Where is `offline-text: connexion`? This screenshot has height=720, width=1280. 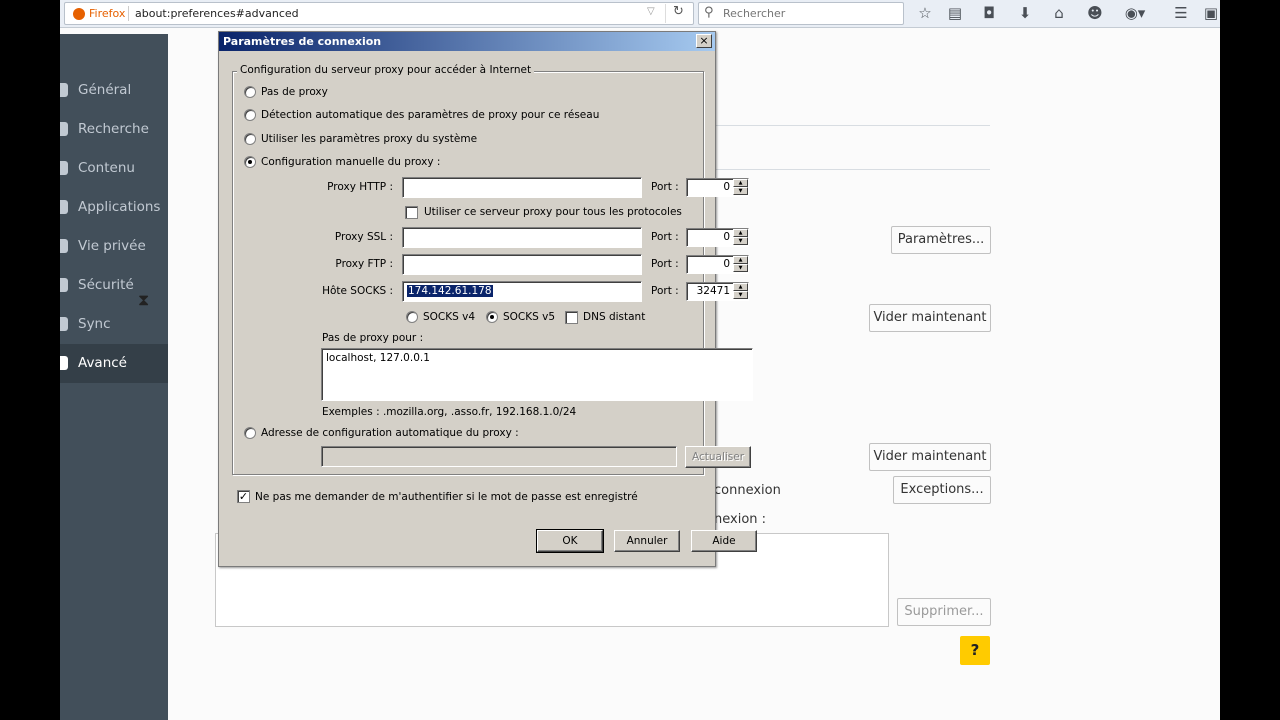 offline-text: connexion is located at coordinates (747, 490).